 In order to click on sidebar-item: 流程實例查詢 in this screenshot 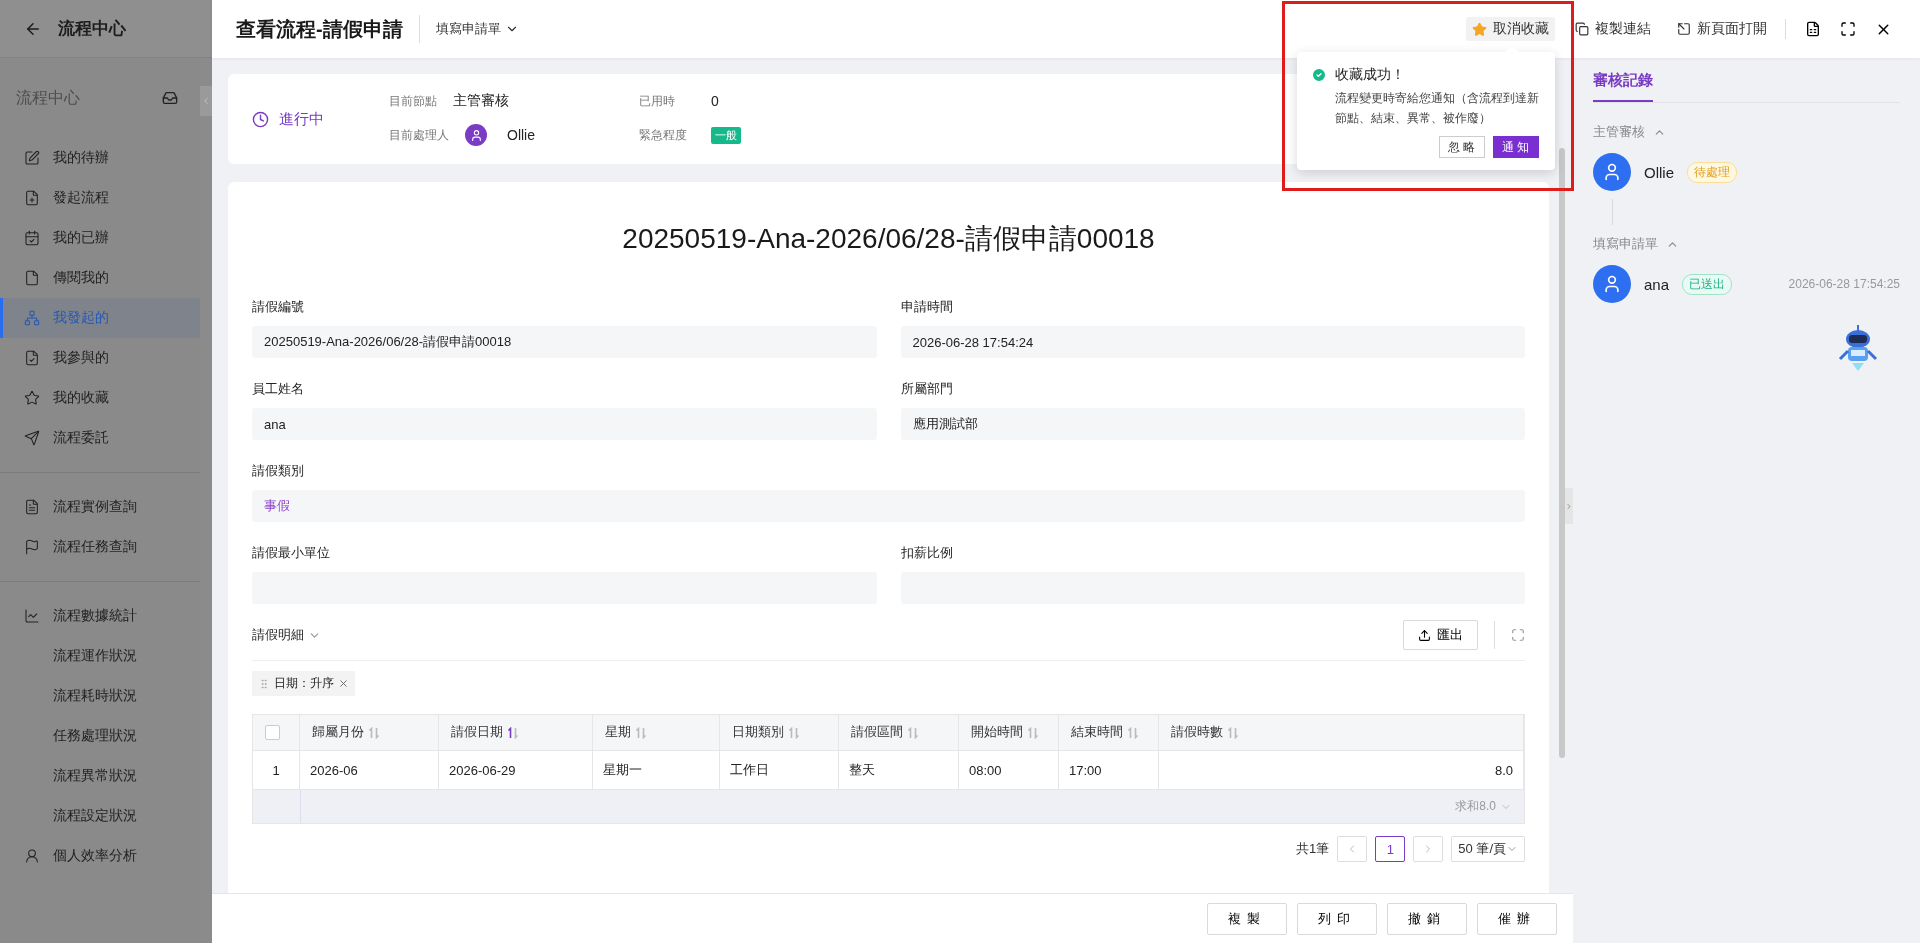, I will do `click(100, 507)`.